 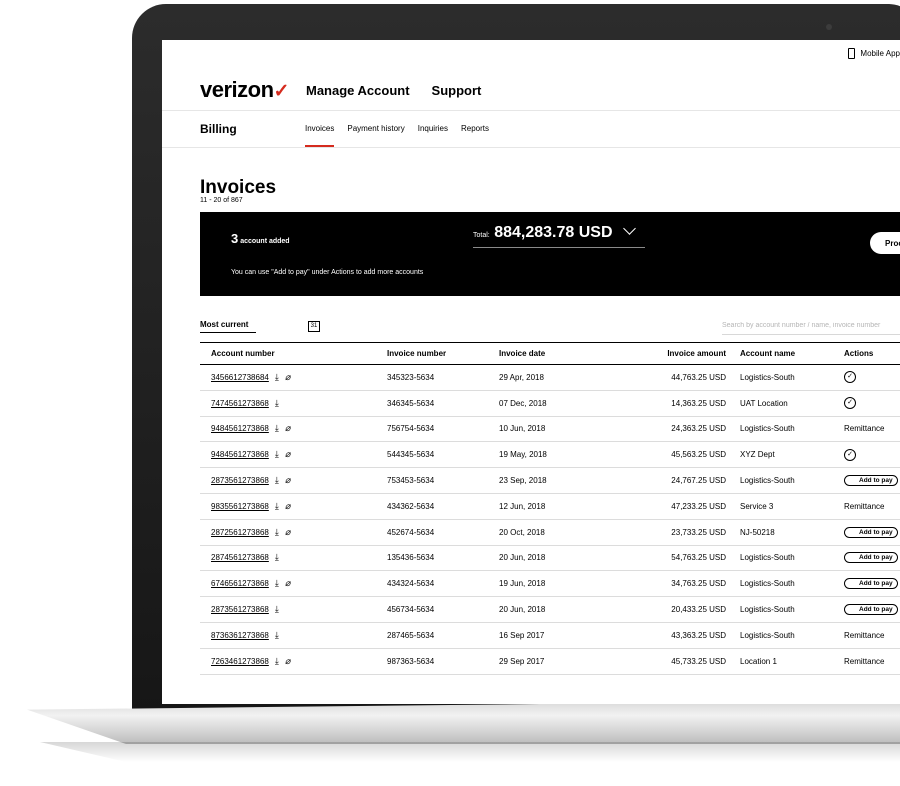 I want to click on cell-account-number: 9484561273868 ⤓ ⌀, so click(x=293, y=429).